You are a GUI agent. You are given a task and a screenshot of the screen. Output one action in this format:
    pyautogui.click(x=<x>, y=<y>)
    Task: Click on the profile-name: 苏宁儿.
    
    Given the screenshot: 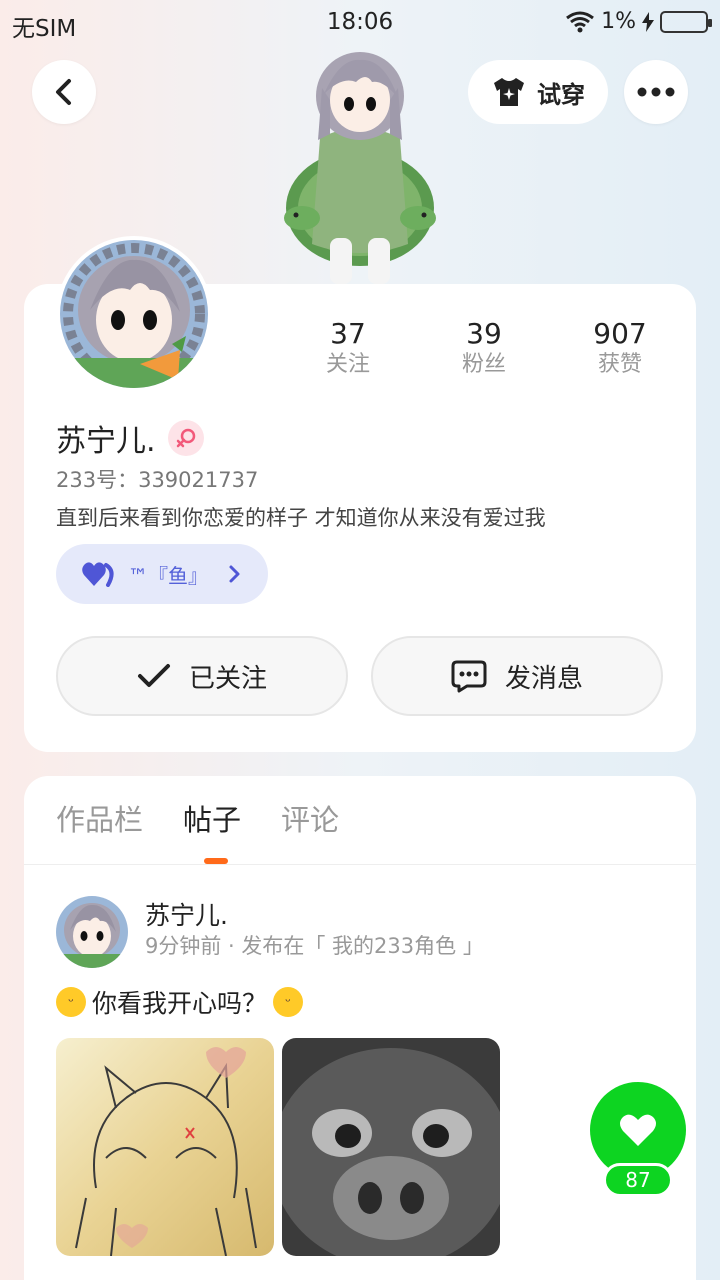 What is the action you would take?
    pyautogui.click(x=106, y=441)
    